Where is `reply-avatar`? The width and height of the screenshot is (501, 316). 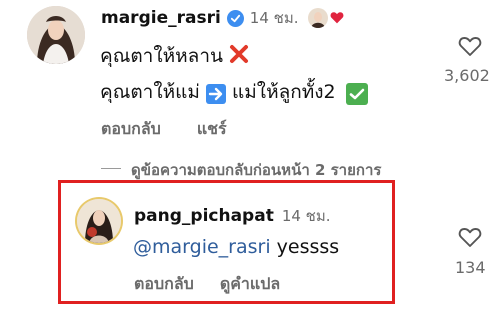 reply-avatar is located at coordinates (99, 221).